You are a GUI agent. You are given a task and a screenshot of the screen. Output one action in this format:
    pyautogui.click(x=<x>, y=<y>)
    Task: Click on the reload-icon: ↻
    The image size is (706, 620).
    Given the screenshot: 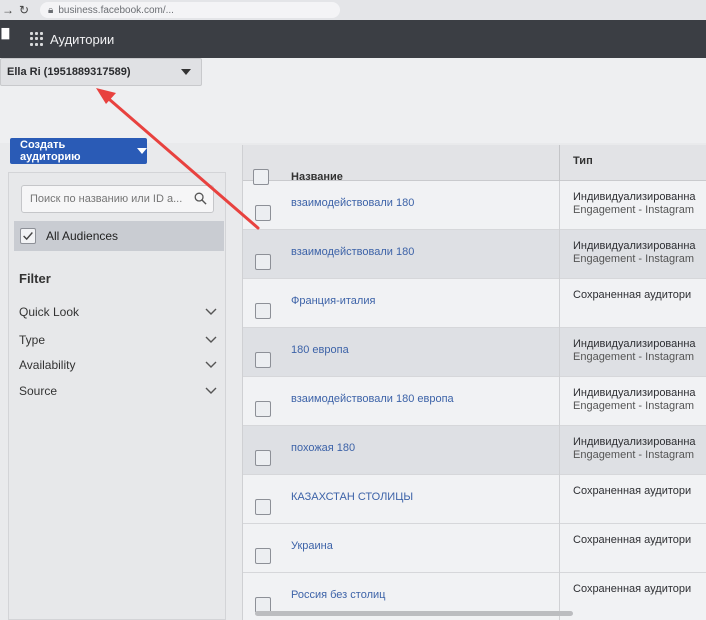 What is the action you would take?
    pyautogui.click(x=24, y=10)
    